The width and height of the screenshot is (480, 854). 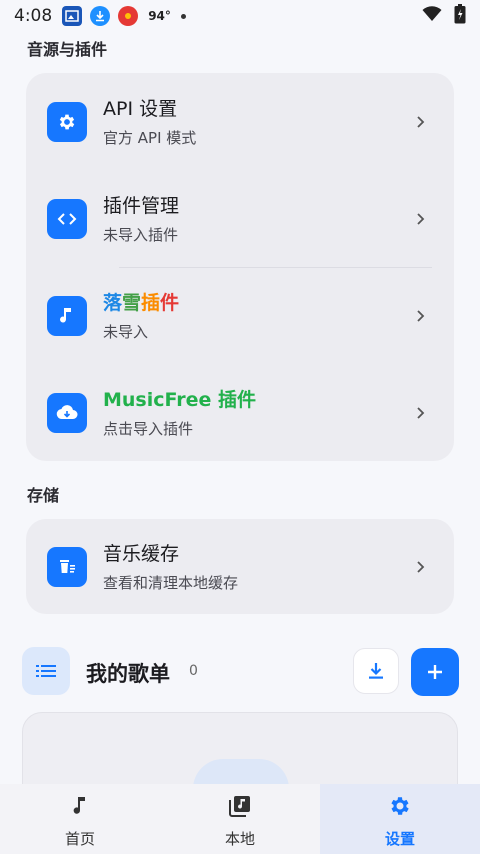 I want to click on plugin-management-title: 插件管理, so click(x=141, y=205).